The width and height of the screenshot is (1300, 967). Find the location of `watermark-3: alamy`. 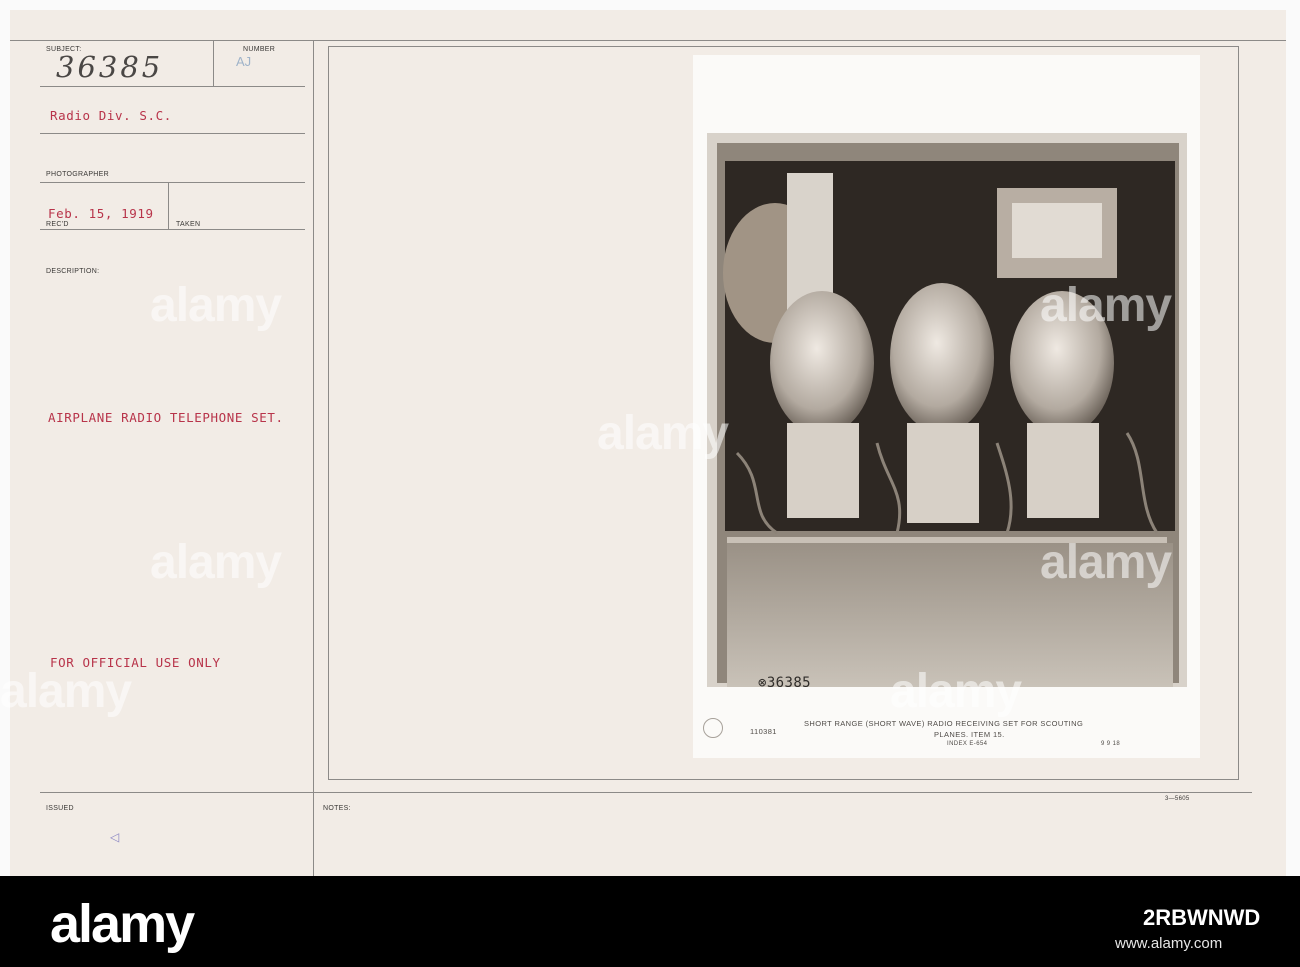

watermark-3: alamy is located at coordinates (663, 433).